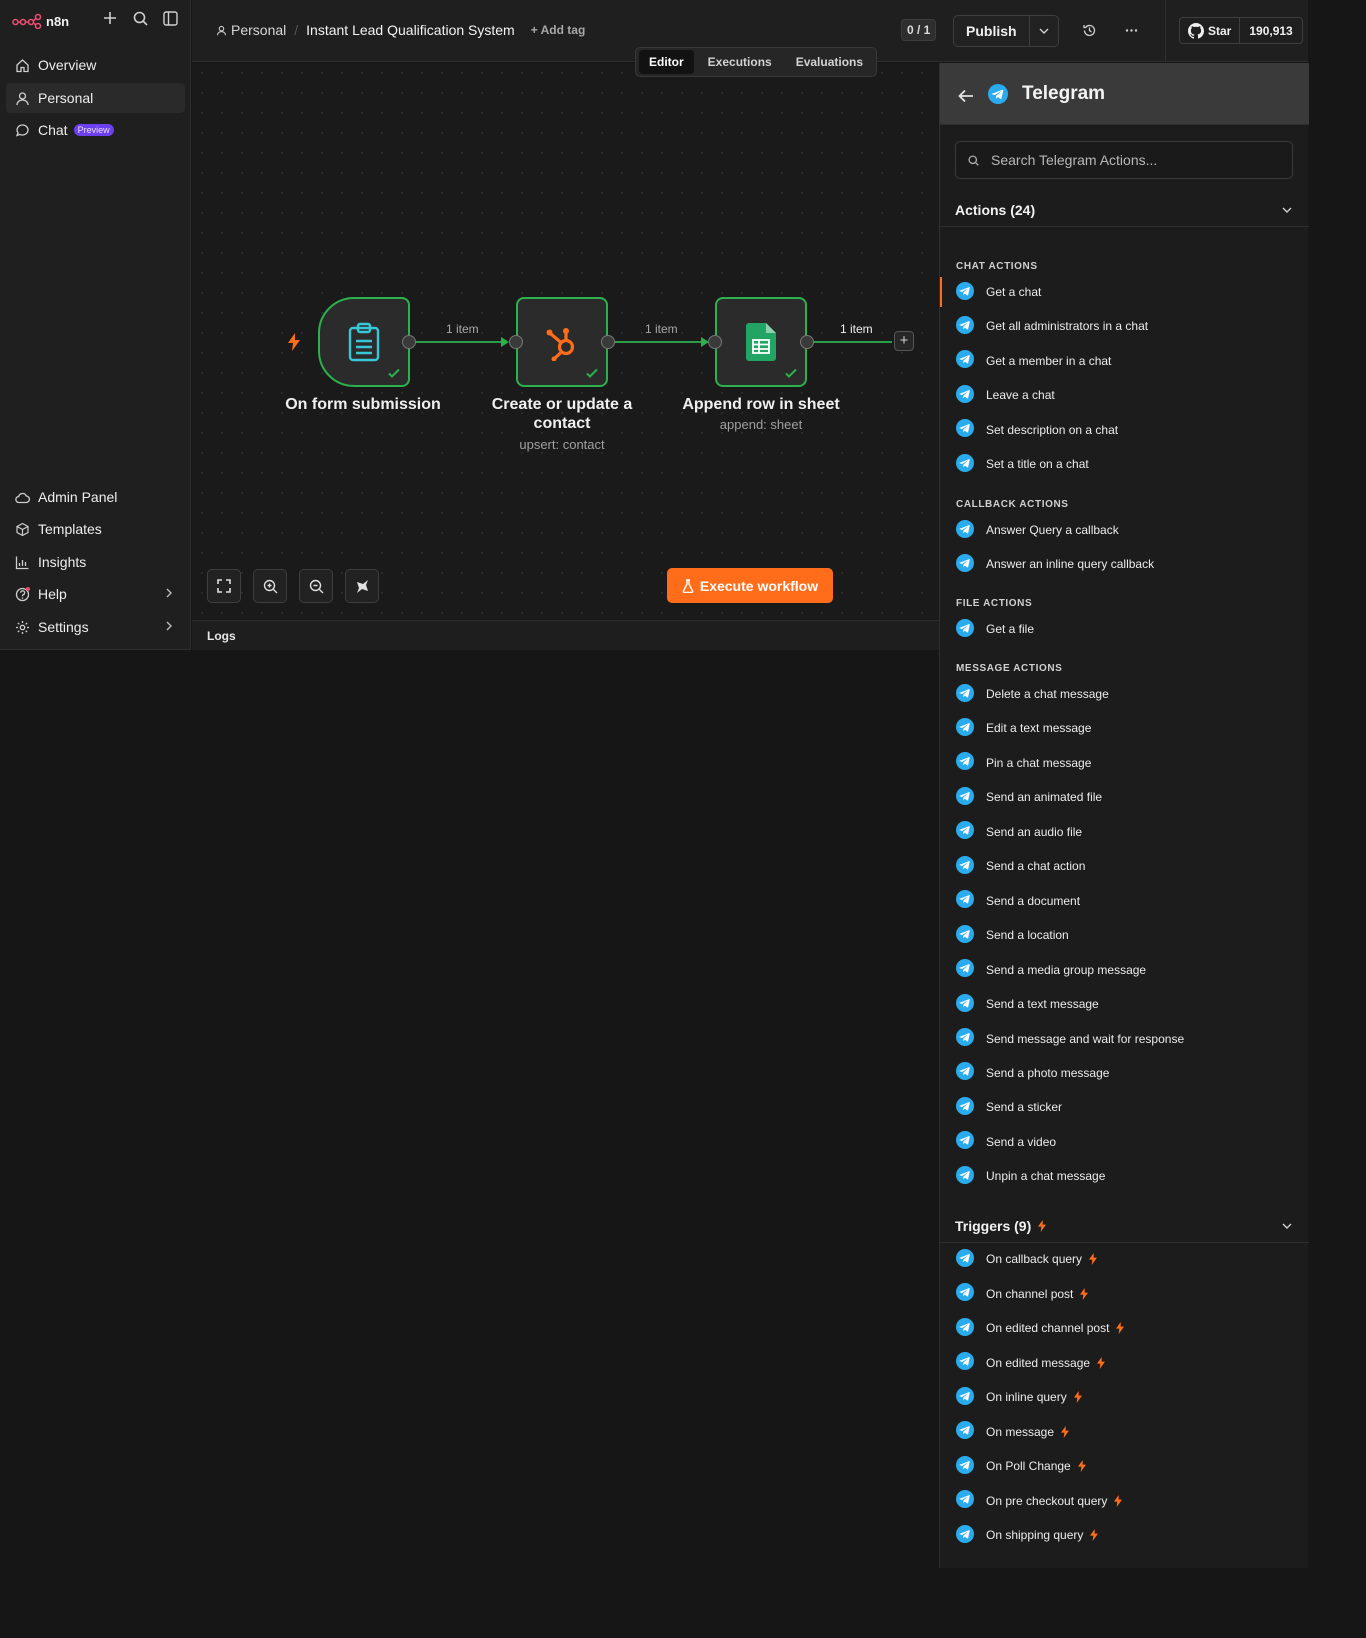  Describe the element at coordinates (1124, 361) in the screenshot. I see `action-item: Get a member in a chat` at that location.